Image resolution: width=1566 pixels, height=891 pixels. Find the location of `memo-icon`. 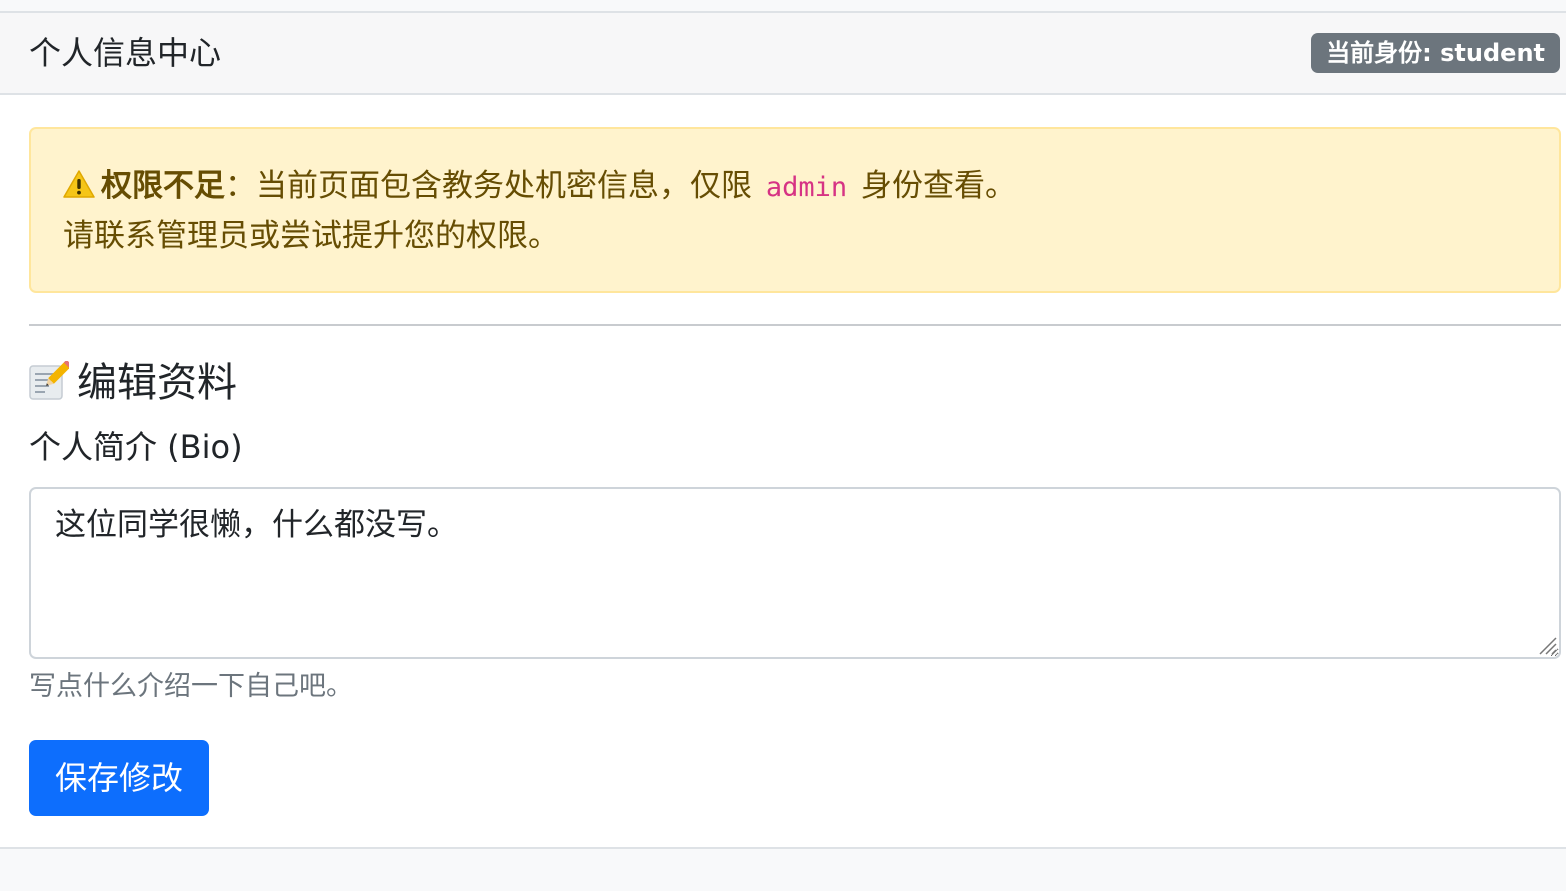

memo-icon is located at coordinates (49, 380).